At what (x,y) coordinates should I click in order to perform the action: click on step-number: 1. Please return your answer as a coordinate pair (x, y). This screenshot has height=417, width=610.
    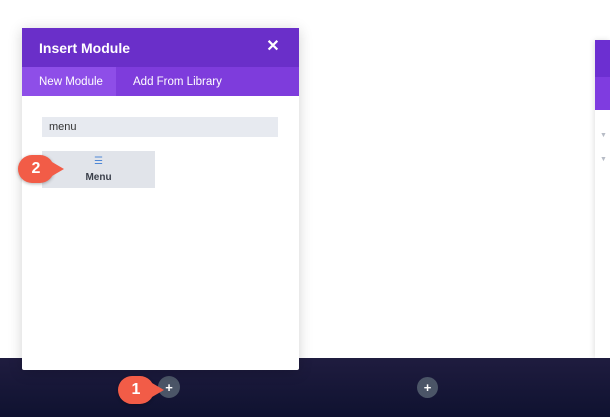
    Looking at the image, I should click on (136, 389).